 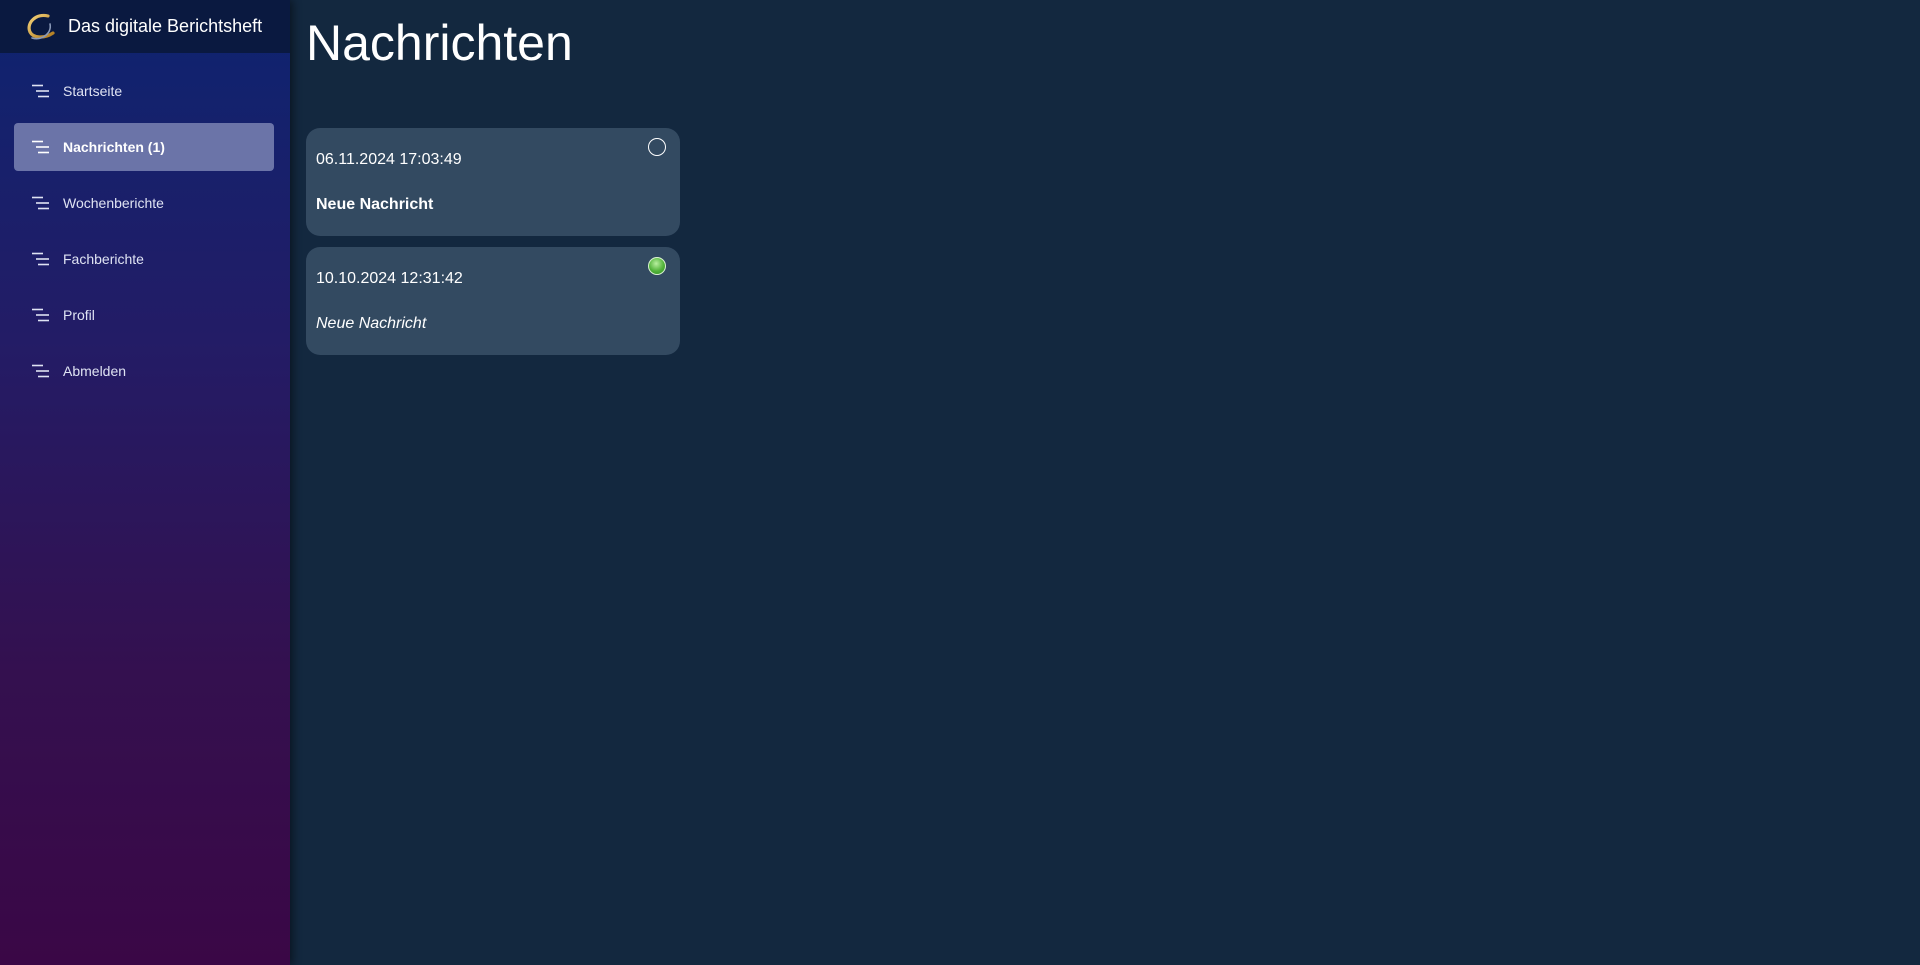 What do you see at coordinates (493, 182) in the screenshot?
I see `message-card: 06.11.2024 17:03:49 Neue Nachricht` at bounding box center [493, 182].